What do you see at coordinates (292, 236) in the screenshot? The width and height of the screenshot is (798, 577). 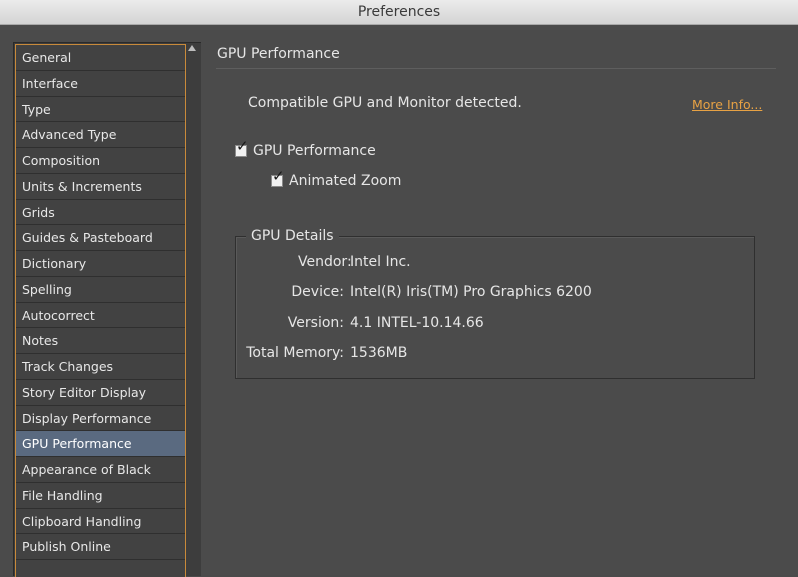 I see `gpu-details-legend: GPU Details` at bounding box center [292, 236].